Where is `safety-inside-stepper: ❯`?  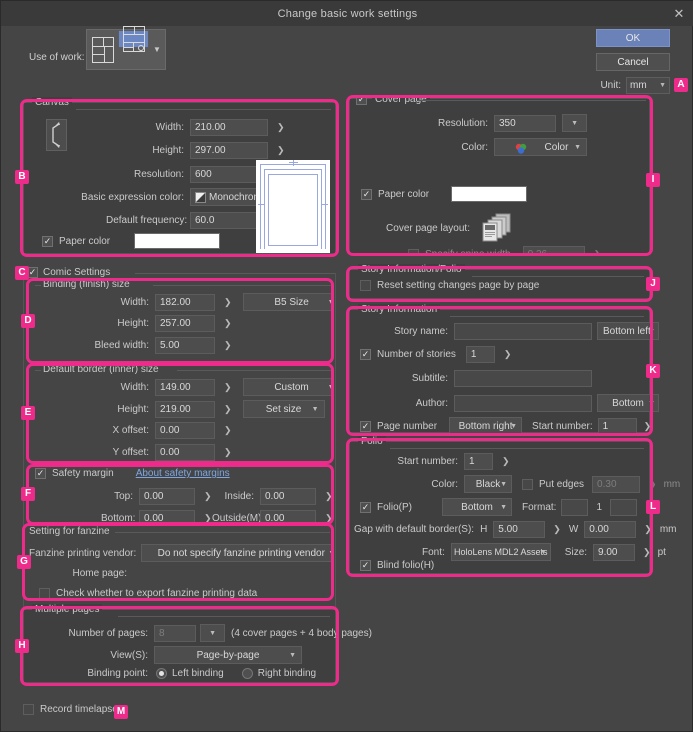 safety-inside-stepper: ❯ is located at coordinates (328, 496).